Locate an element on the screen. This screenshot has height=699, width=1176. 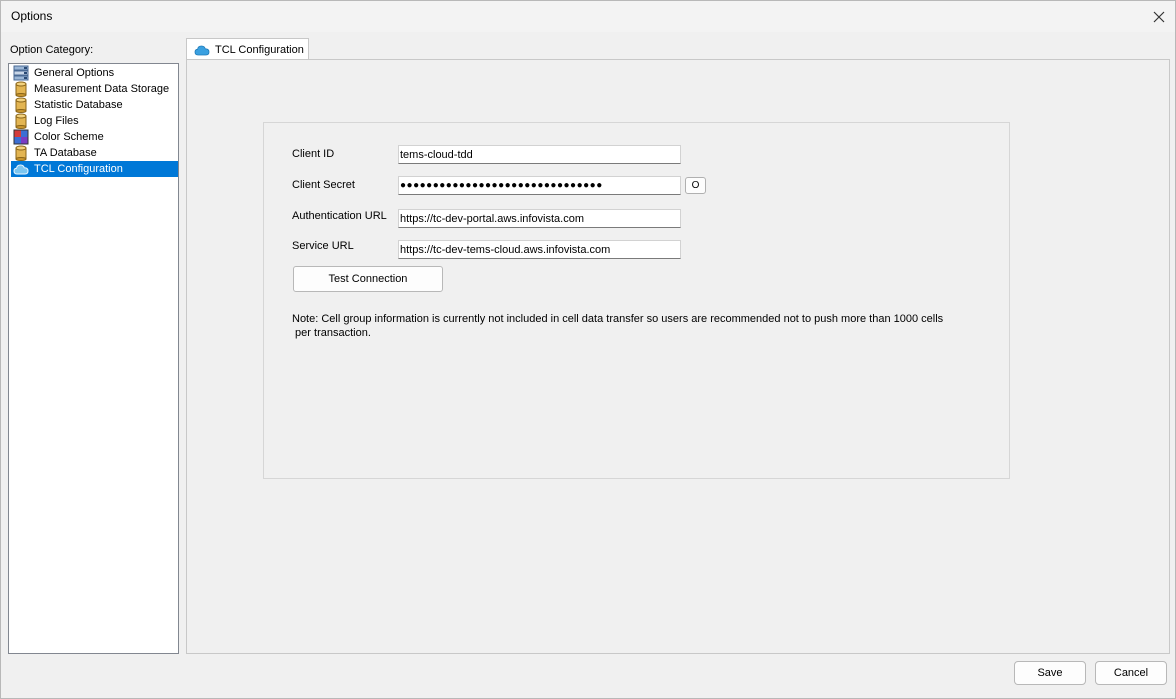
test-connection-button: Test Connection is located at coordinates (368, 279).